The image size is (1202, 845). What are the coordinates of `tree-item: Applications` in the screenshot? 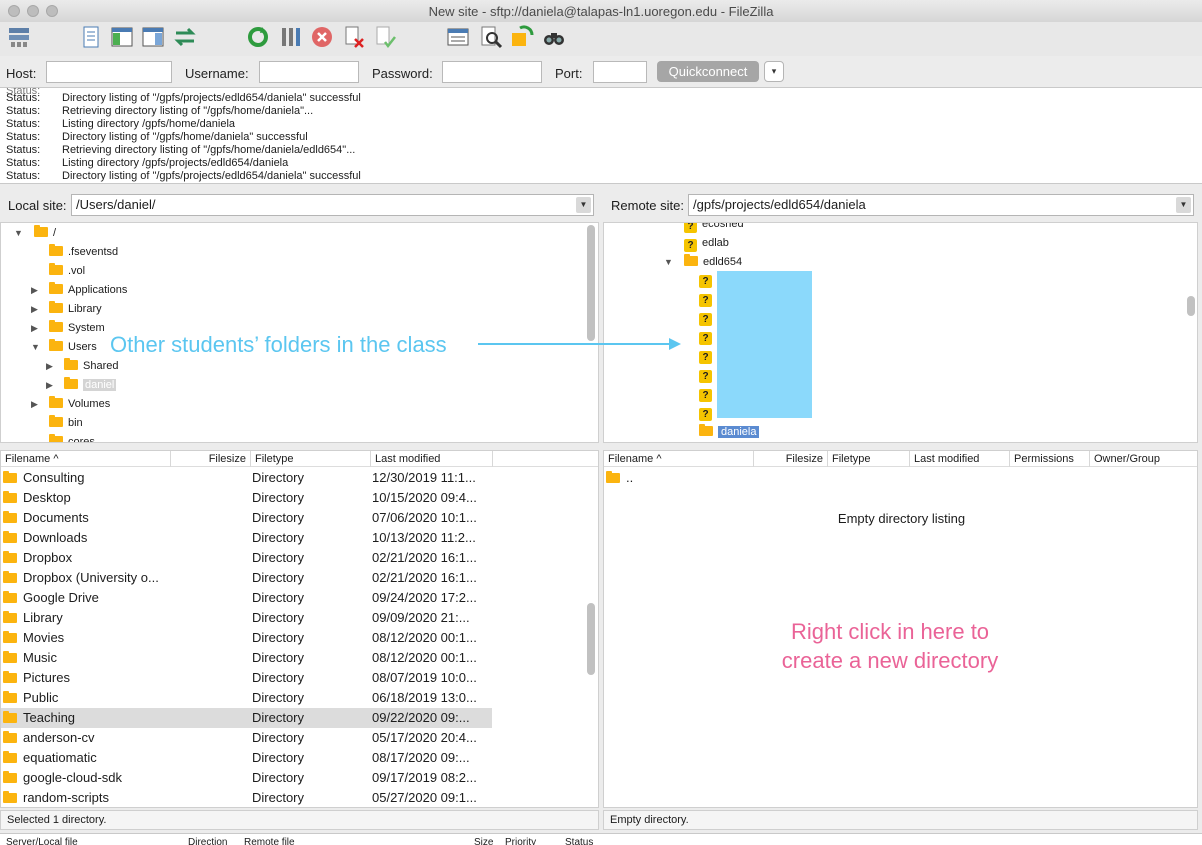 It's located at (88, 290).